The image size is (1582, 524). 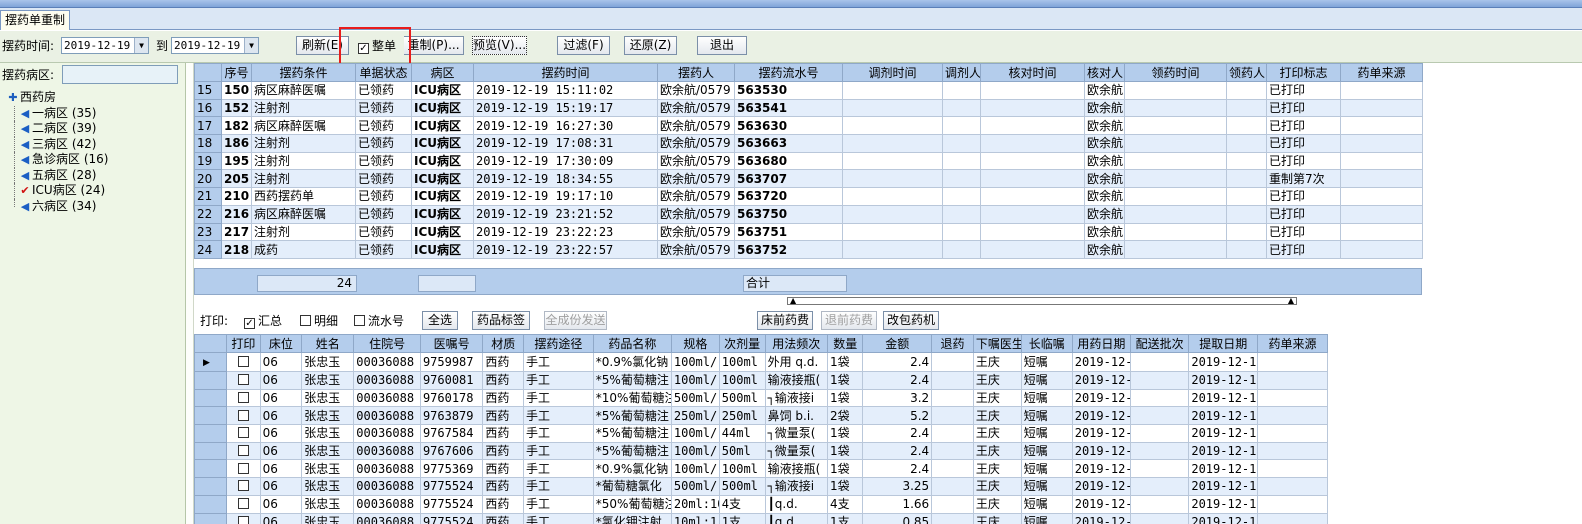 What do you see at coordinates (583, 45) in the screenshot?
I see `filter-button: 过滤(F)` at bounding box center [583, 45].